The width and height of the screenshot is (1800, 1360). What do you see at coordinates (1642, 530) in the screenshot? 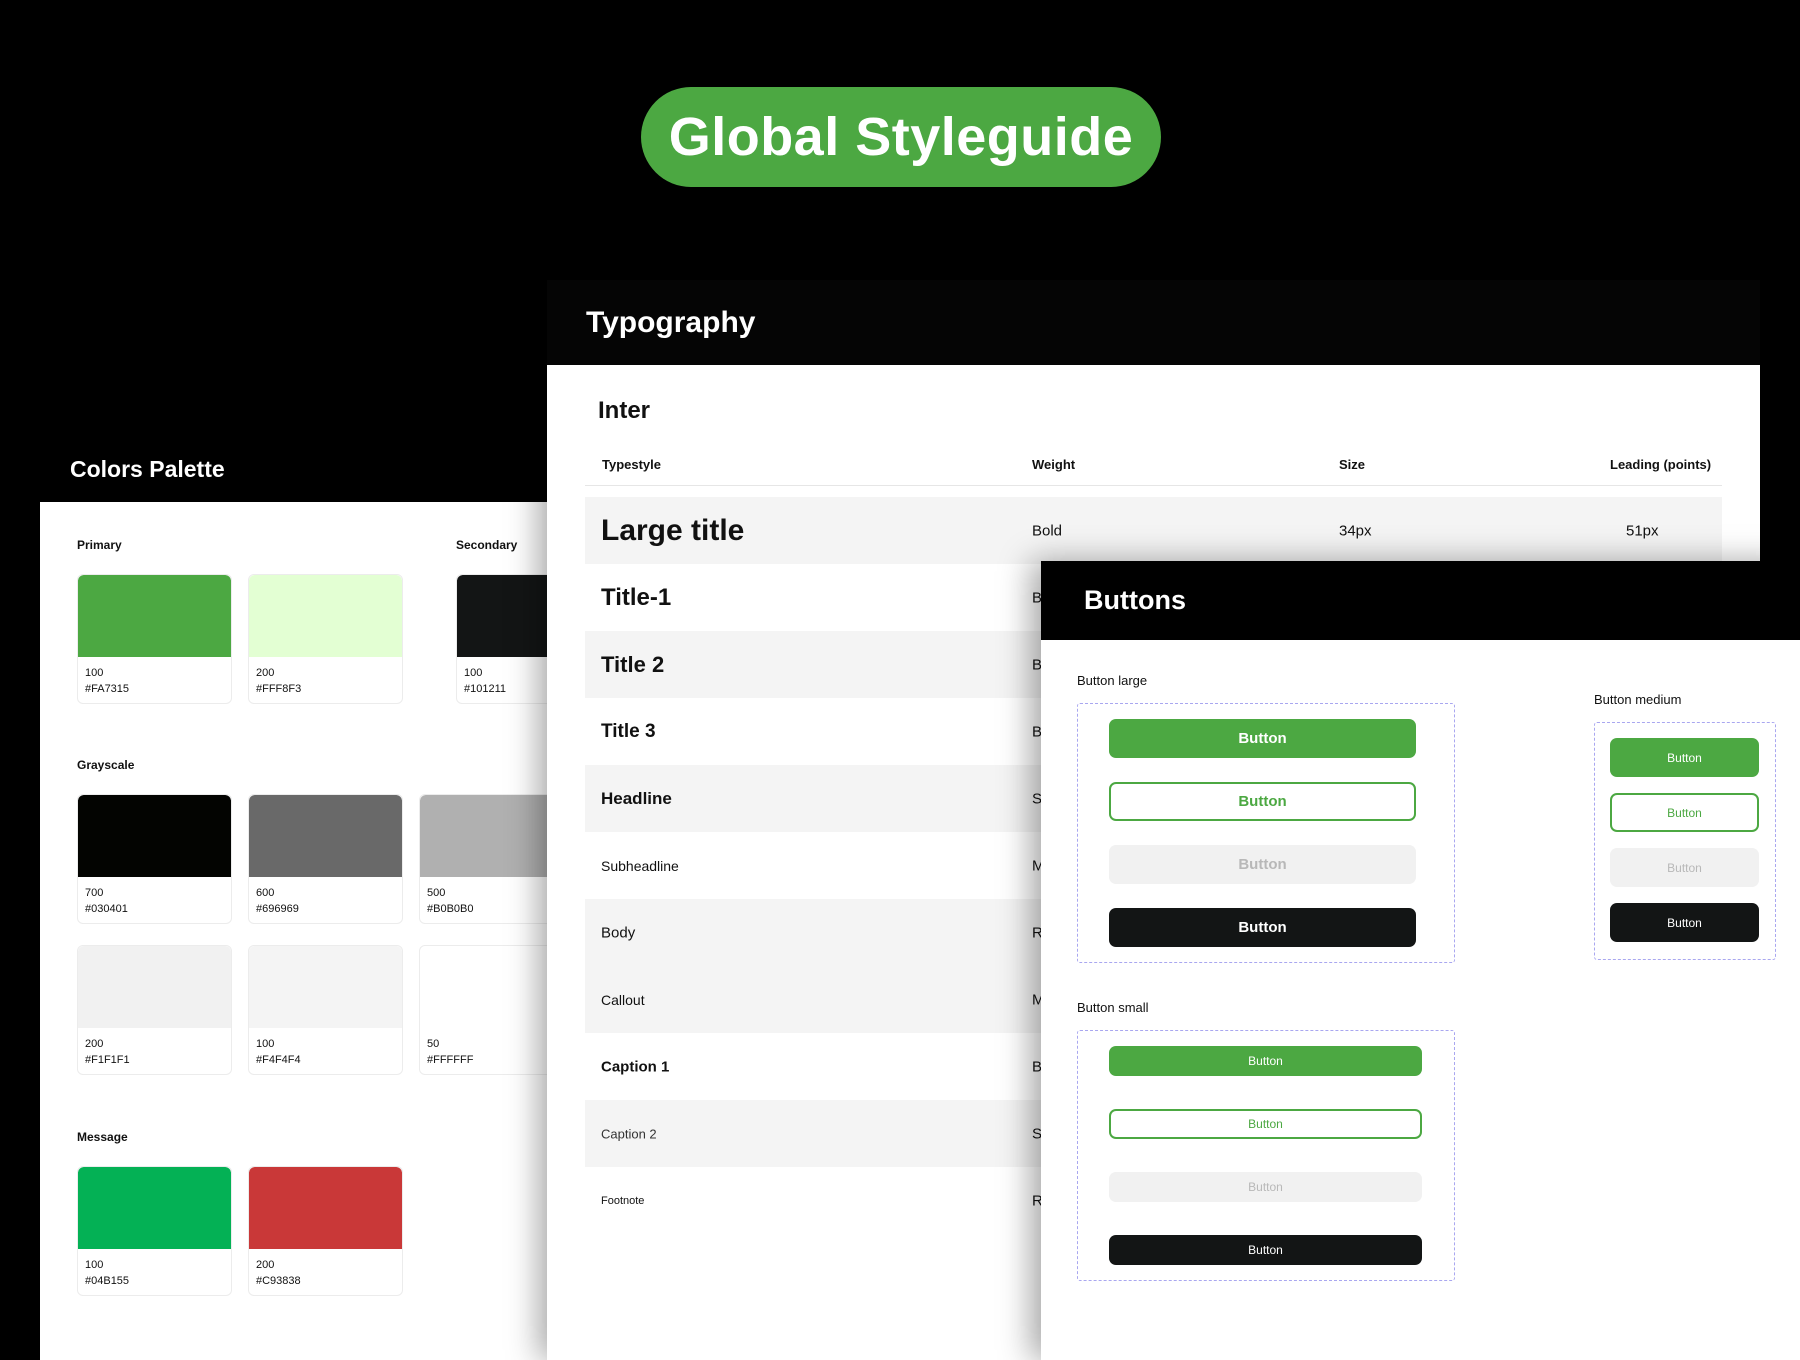
I see `typestyle-leading: 51px` at bounding box center [1642, 530].